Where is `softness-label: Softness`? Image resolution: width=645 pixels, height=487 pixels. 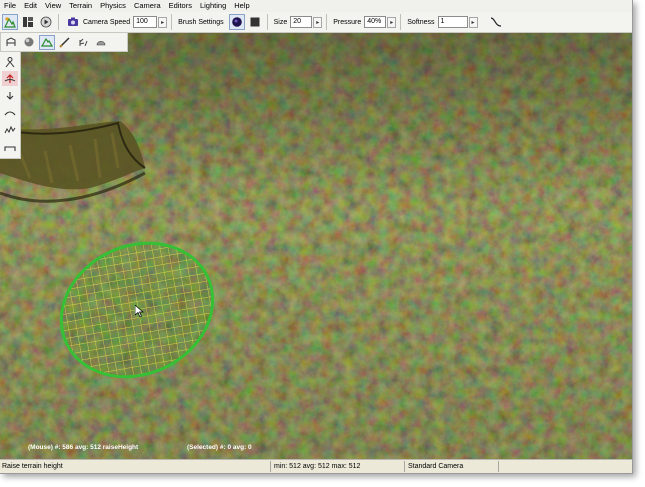
softness-label: Softness is located at coordinates (421, 22).